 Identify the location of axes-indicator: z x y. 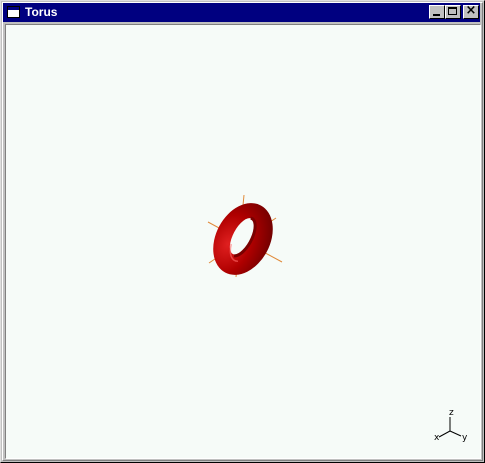
(451, 425).